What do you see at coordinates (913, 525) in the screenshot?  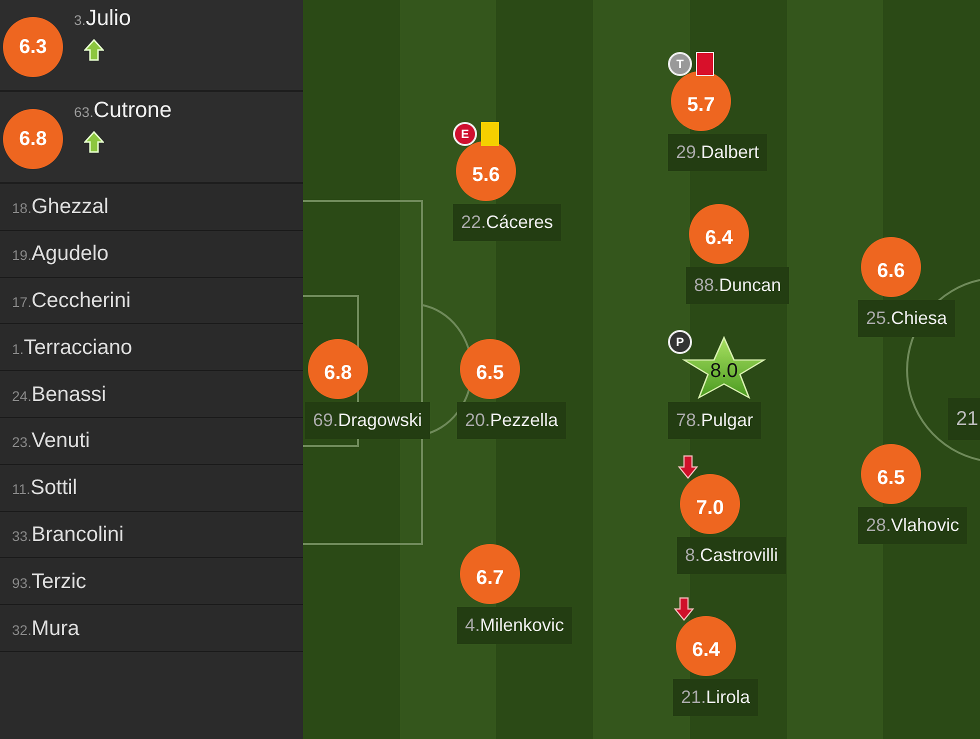 I see `player-name: 28.Vlahovic` at bounding box center [913, 525].